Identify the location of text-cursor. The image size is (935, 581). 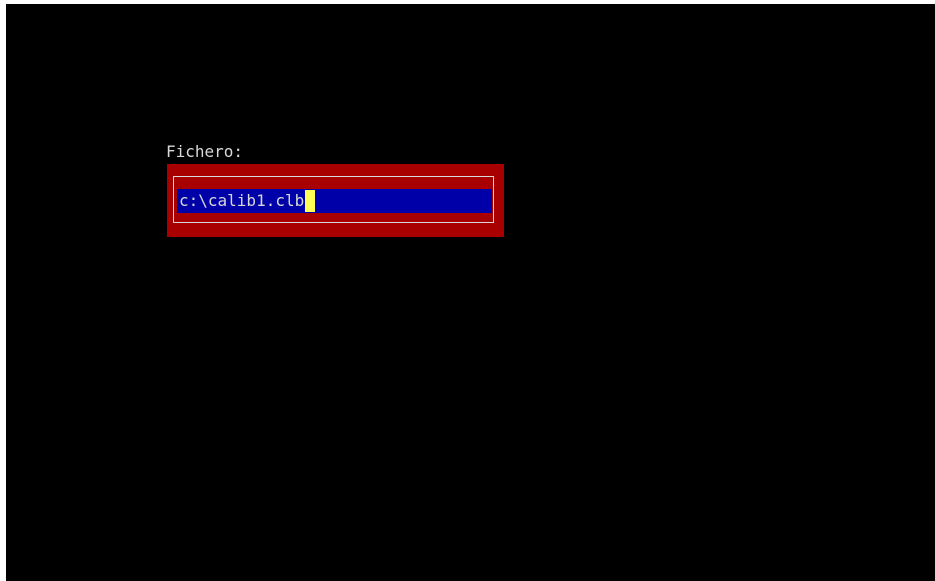
(310, 201).